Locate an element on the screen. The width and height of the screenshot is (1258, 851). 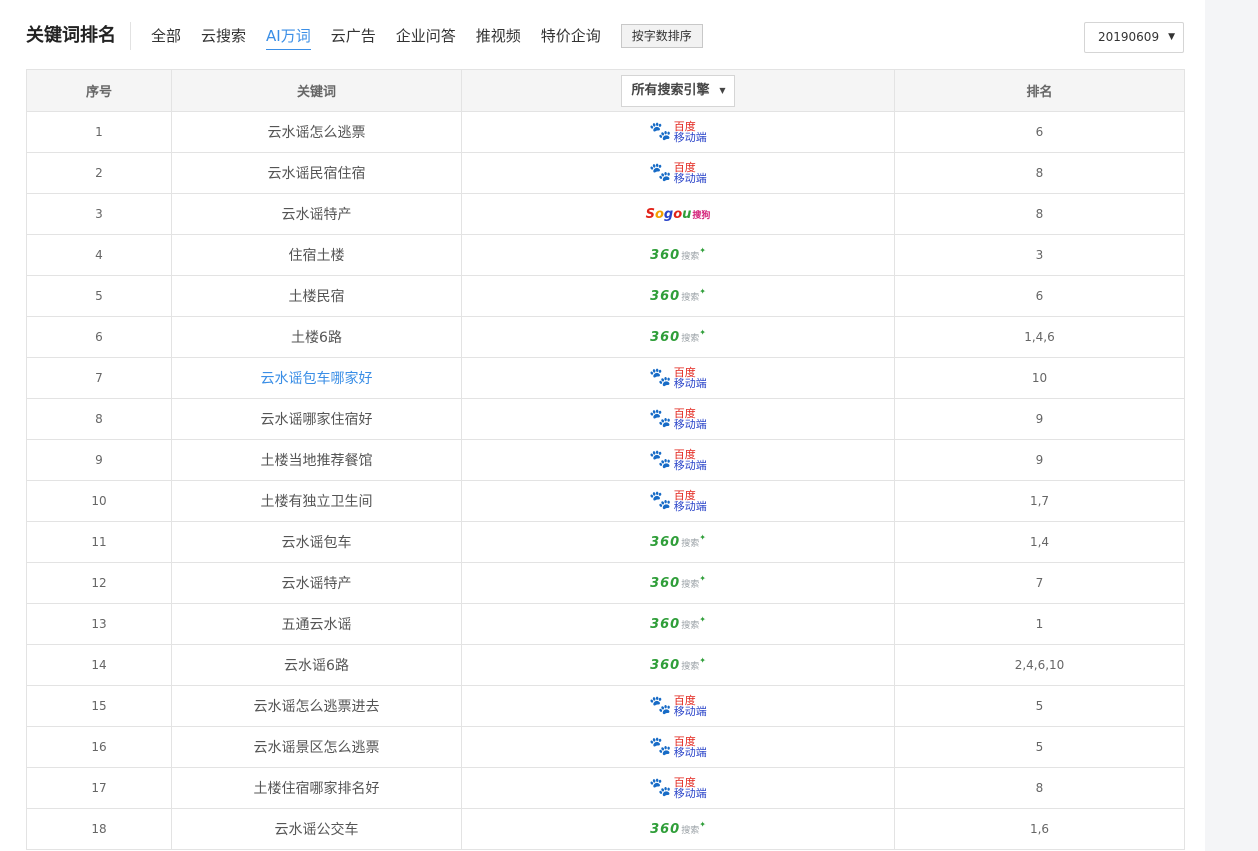
keyword-cell: 云水谣6路 is located at coordinates (316, 665).